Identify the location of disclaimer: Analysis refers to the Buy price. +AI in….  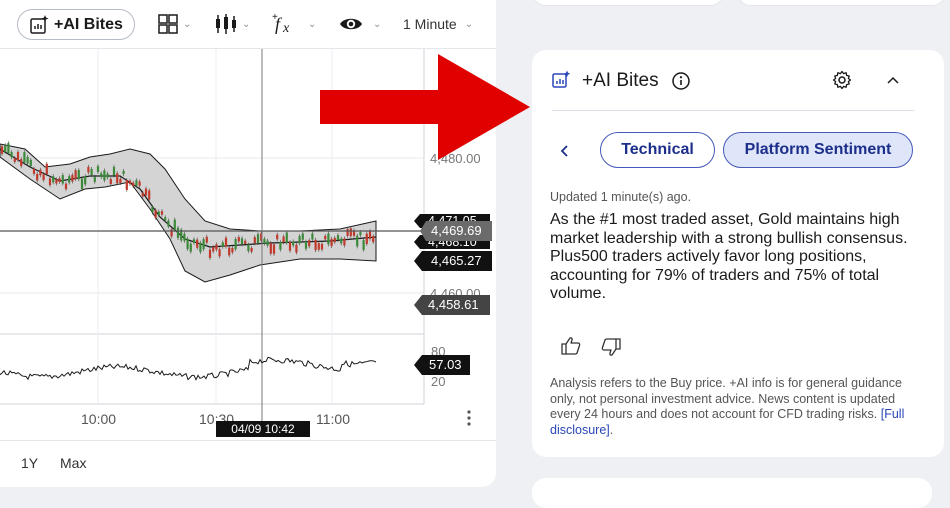
(736, 407).